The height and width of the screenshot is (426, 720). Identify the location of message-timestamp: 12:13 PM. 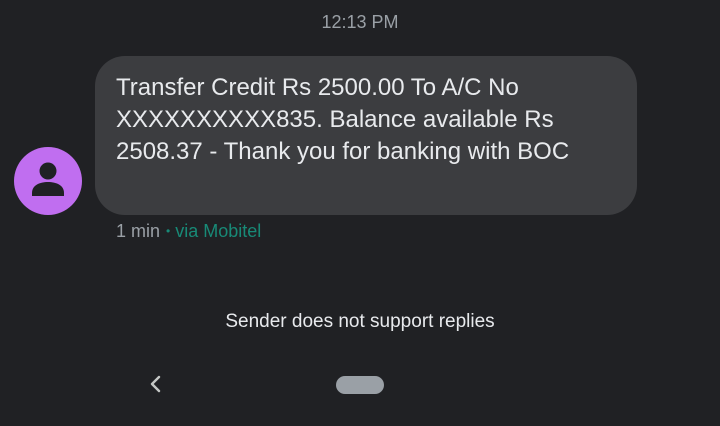
(360, 22).